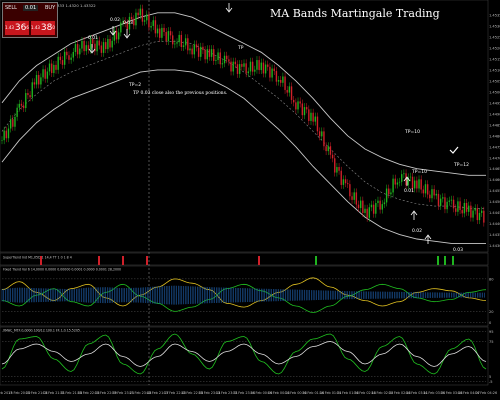 The height and width of the screenshot is (400, 500). I want to click on y-tick-label: 1.4530, so click(494, 26).